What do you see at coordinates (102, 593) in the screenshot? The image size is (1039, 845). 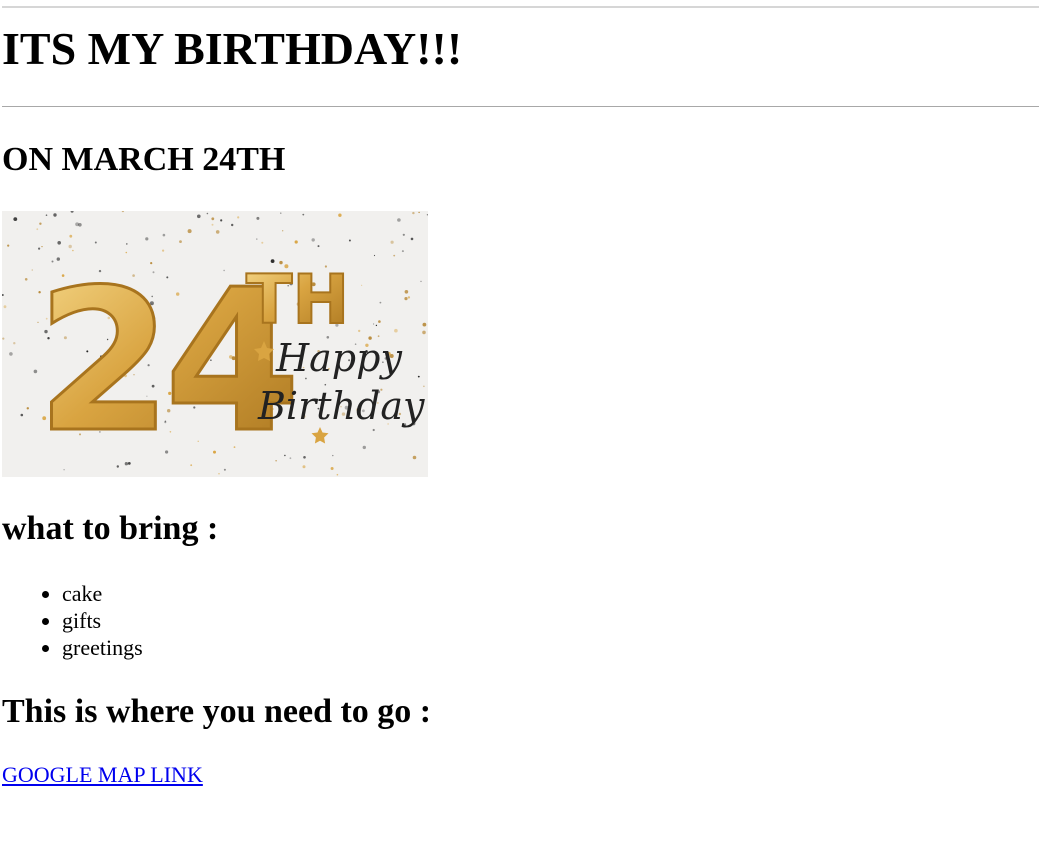 I see `list-item: cake` at bounding box center [102, 593].